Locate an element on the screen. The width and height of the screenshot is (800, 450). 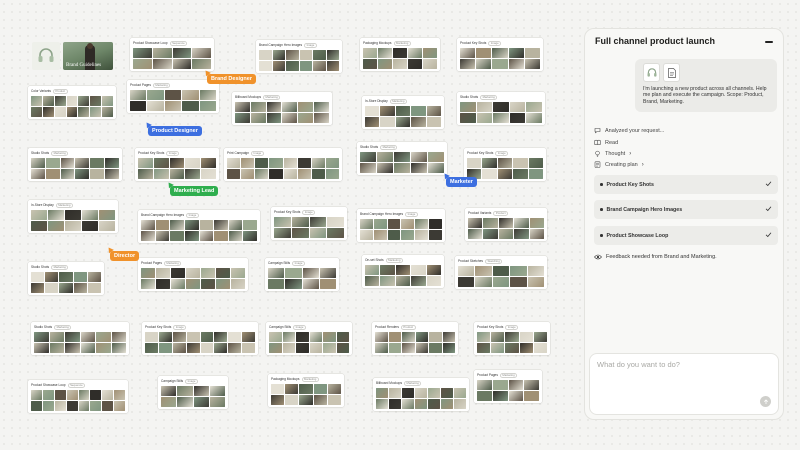
canvas-board: On-set Shots Marketing is located at coordinates (403, 271).